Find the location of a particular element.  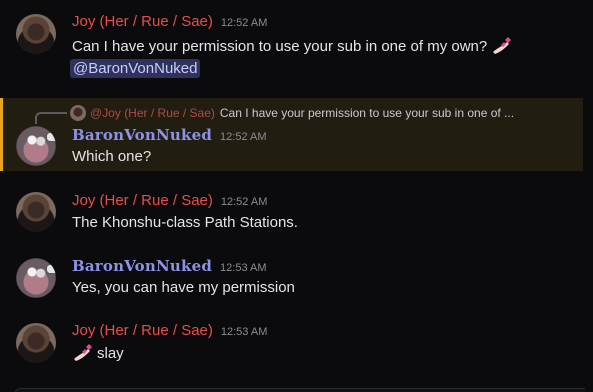

message-content: Which one? is located at coordinates (112, 156).